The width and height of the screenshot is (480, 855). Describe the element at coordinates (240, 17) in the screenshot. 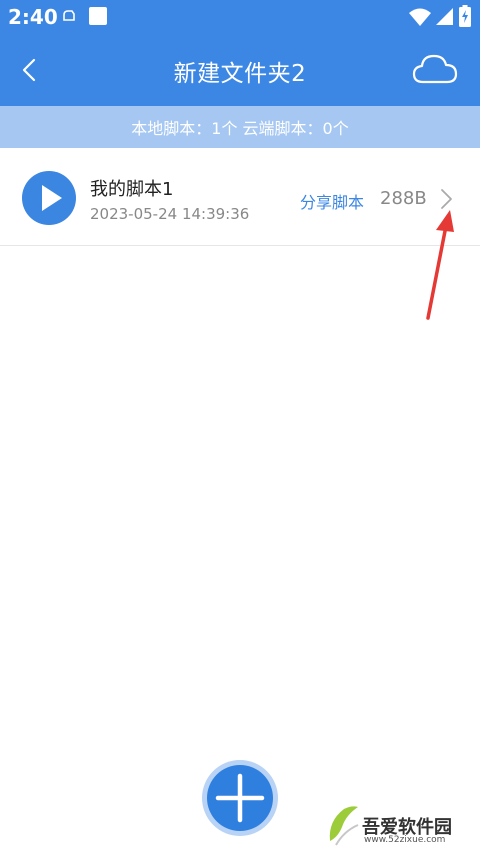

I see `status-bar: 2:40` at that location.